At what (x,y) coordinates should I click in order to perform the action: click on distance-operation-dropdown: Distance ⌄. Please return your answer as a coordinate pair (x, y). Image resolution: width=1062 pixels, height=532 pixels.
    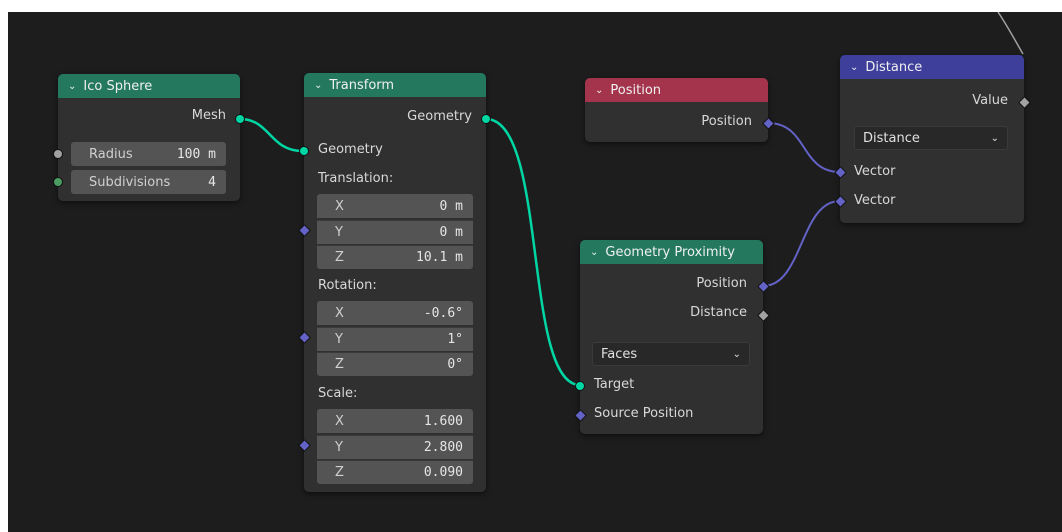
    Looking at the image, I should click on (931, 138).